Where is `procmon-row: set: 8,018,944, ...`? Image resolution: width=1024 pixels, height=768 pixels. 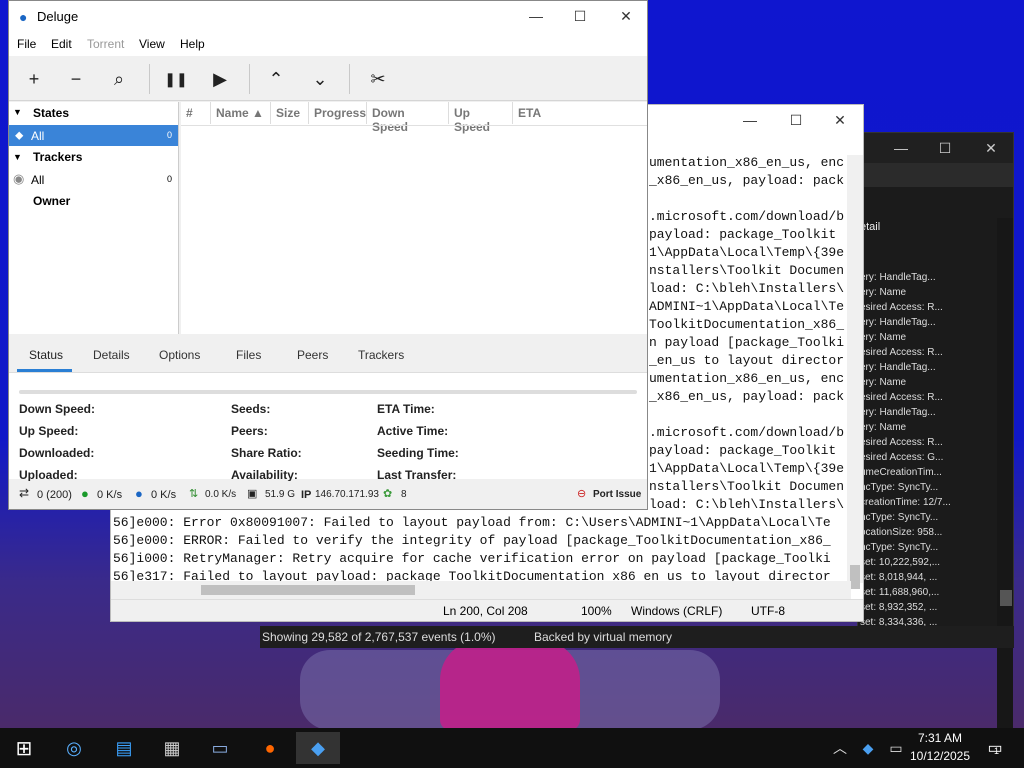
procmon-row: set: 8,018,944, ... is located at coordinates (898, 579).